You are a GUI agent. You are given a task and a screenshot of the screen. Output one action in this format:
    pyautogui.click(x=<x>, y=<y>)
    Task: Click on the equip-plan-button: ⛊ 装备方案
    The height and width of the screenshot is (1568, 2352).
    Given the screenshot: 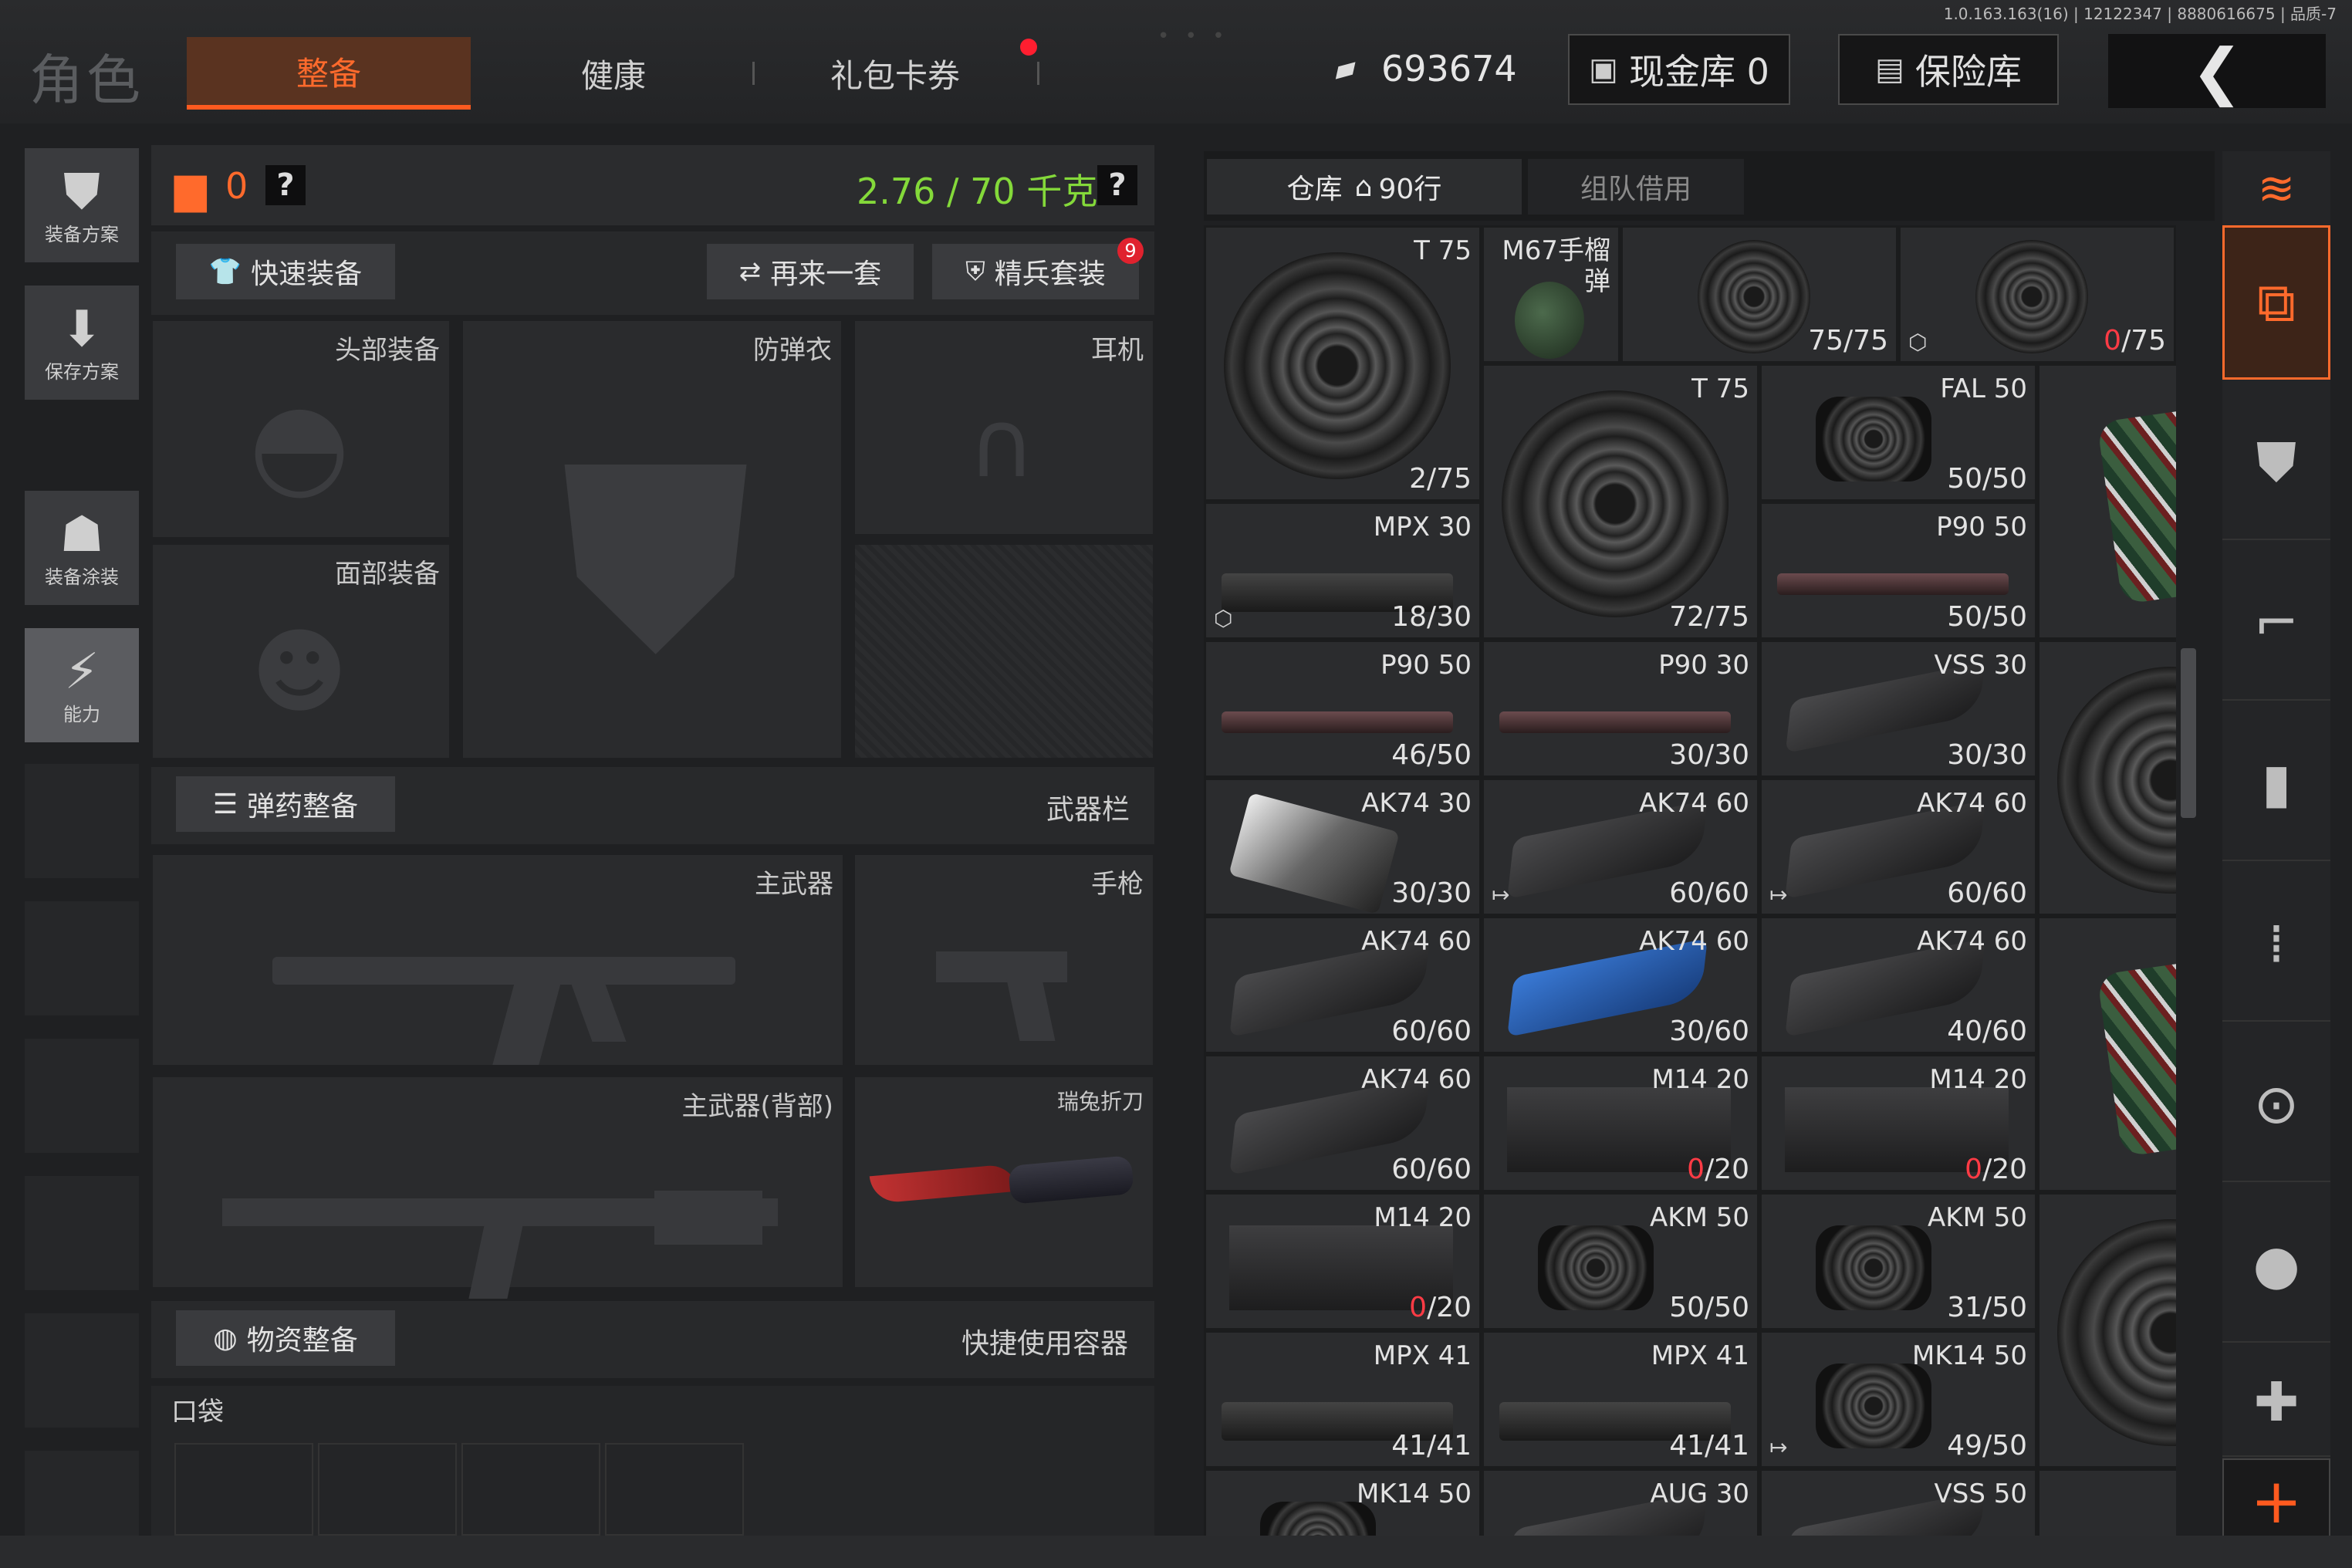 What is the action you would take?
    pyautogui.click(x=82, y=205)
    